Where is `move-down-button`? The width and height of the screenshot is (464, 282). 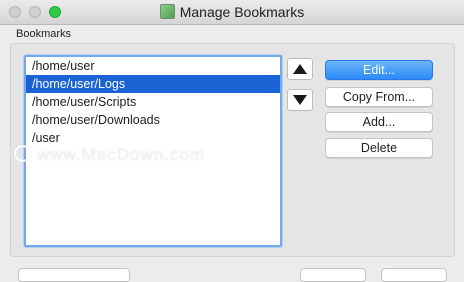
move-down-button is located at coordinates (300, 100).